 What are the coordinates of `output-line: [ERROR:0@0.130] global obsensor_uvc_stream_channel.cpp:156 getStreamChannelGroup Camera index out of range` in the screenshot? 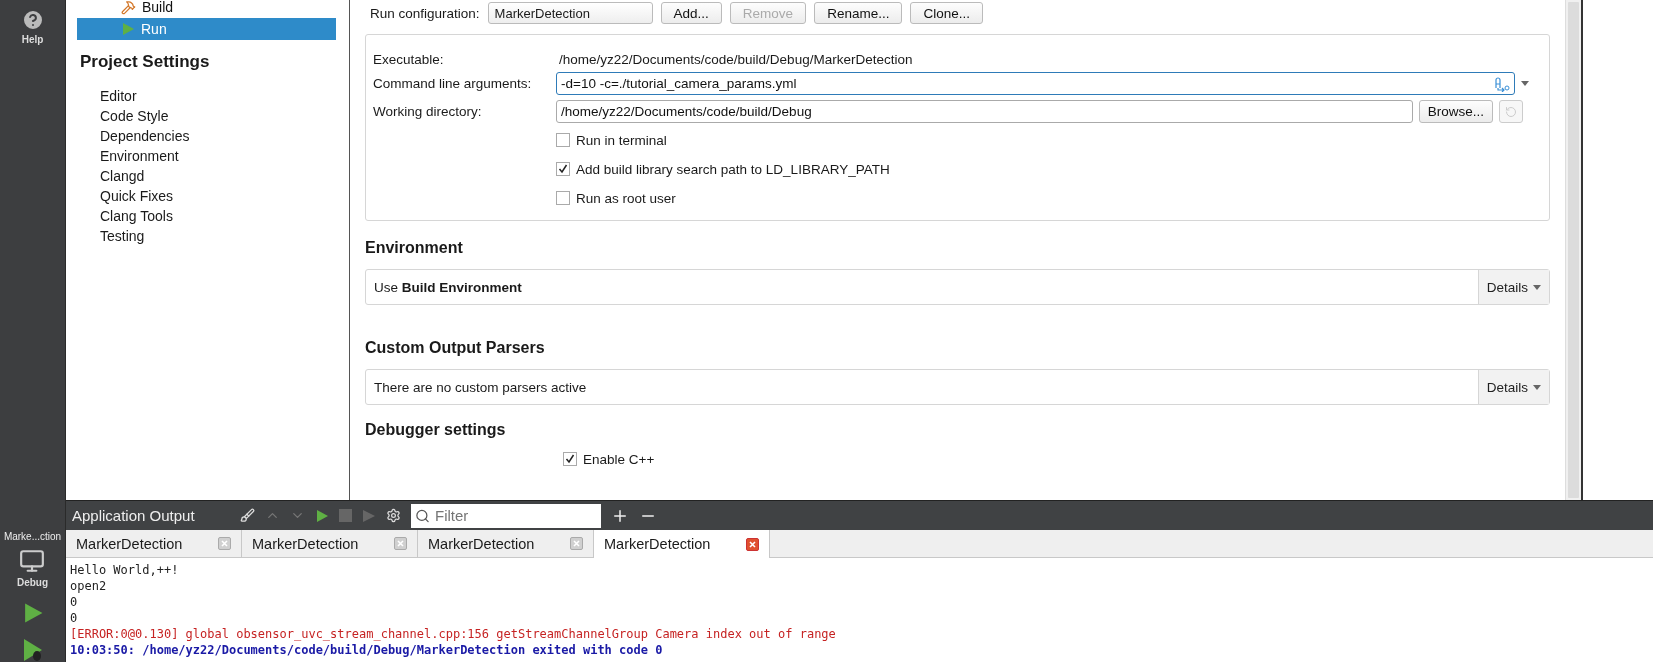 It's located at (453, 634).